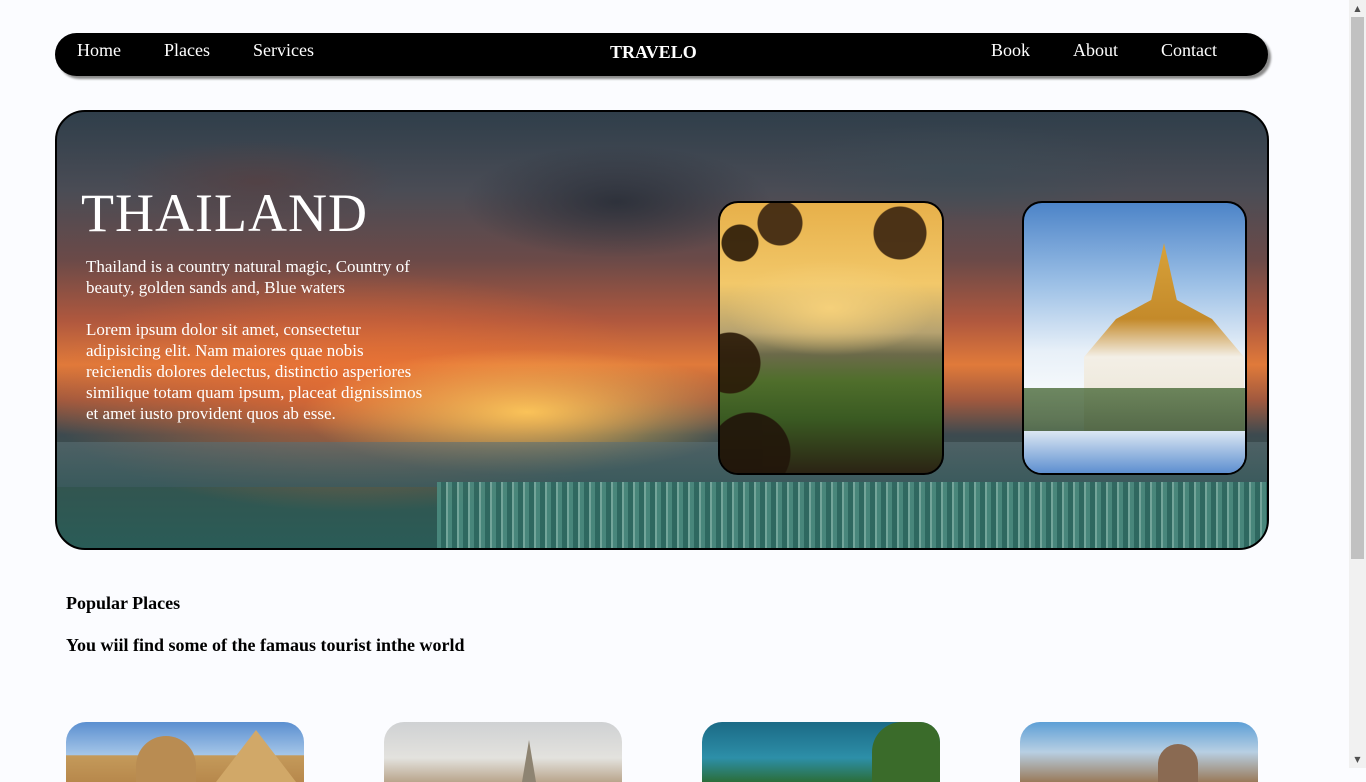  I want to click on pyramid-shape, so click(256, 756).